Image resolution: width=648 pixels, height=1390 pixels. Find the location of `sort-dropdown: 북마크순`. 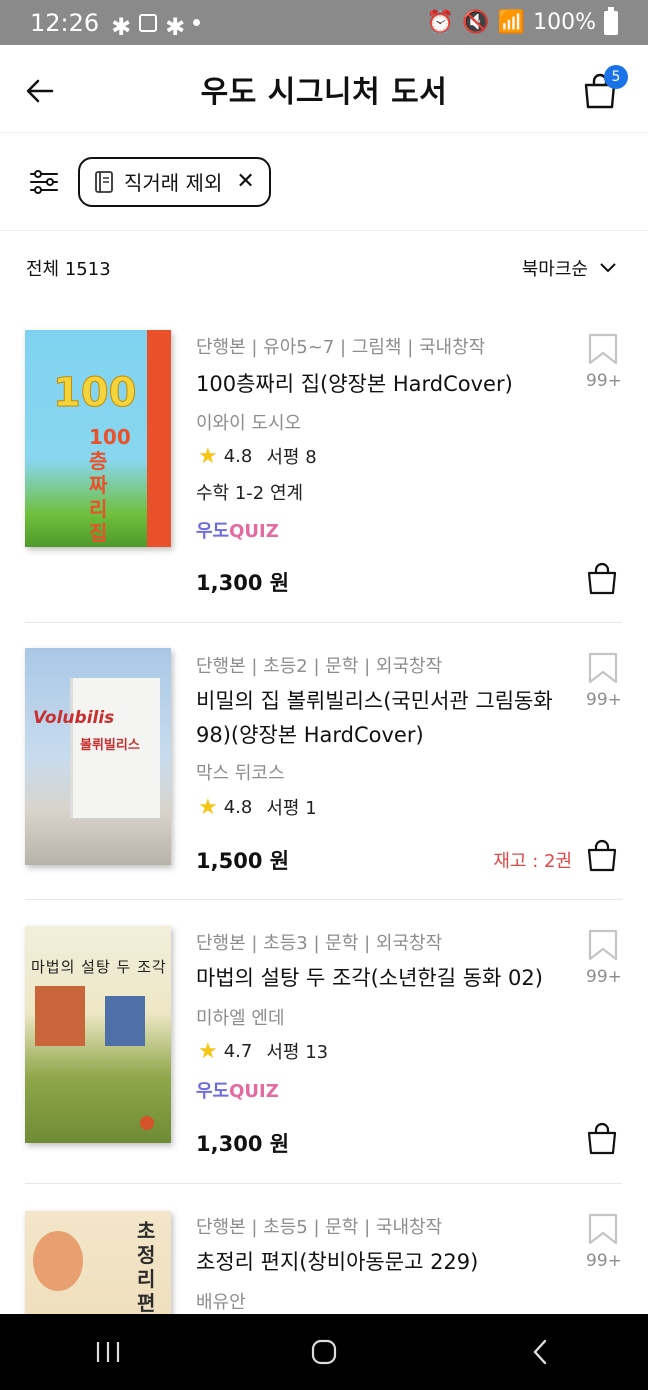

sort-dropdown: 북마크순 is located at coordinates (569, 268).